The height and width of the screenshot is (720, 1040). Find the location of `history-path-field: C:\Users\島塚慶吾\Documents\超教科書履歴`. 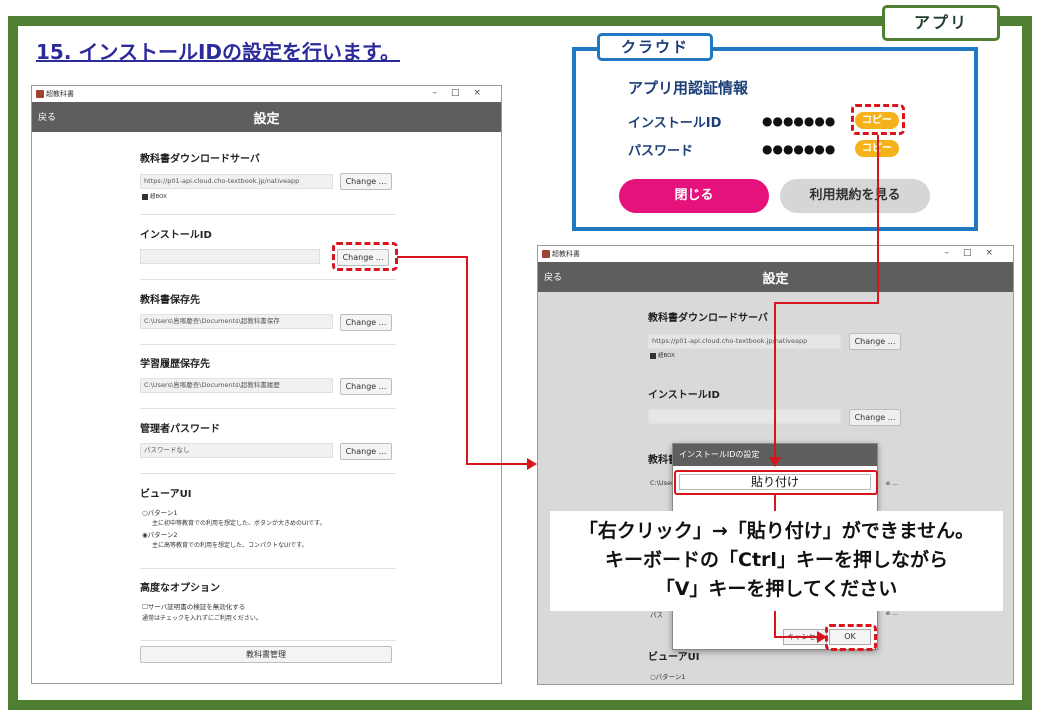

history-path-field: C:\Users\島塚慶吾\Documents\超教科書履歴 is located at coordinates (236, 385).